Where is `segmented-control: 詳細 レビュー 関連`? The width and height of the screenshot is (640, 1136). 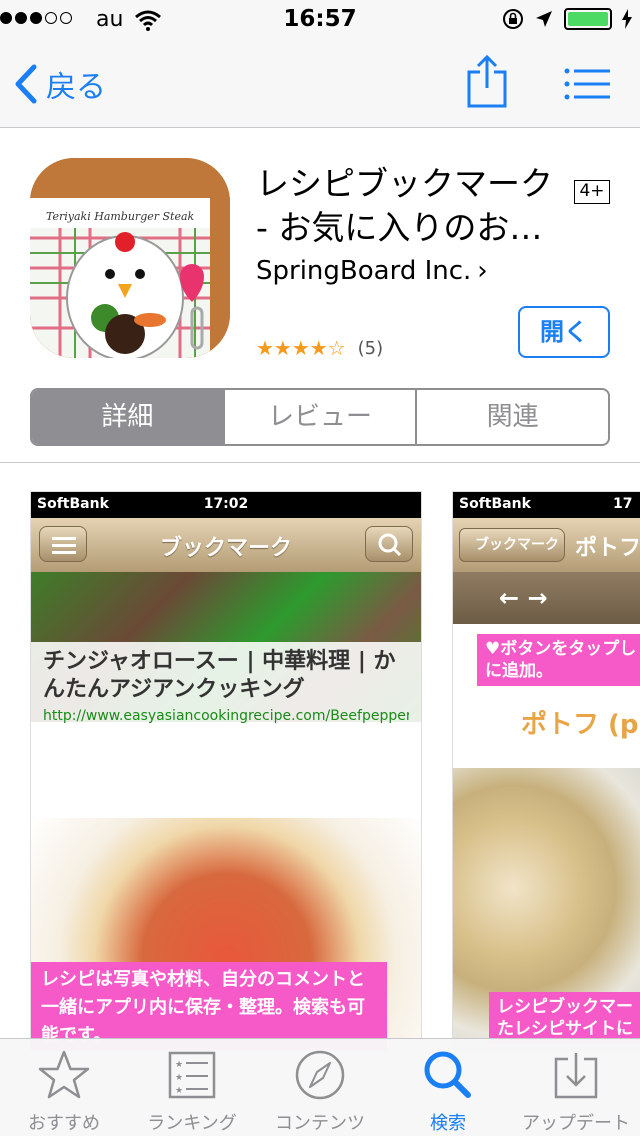
segmented-control: 詳細 レビュー 関連 is located at coordinates (320, 417).